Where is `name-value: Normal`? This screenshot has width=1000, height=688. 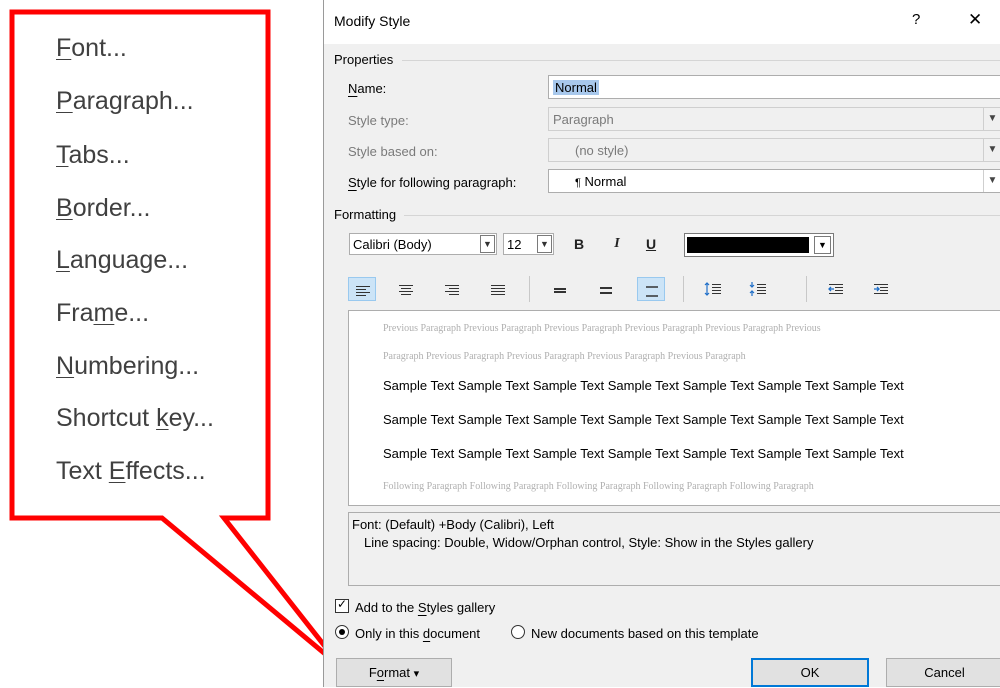
name-value: Normal is located at coordinates (576, 87).